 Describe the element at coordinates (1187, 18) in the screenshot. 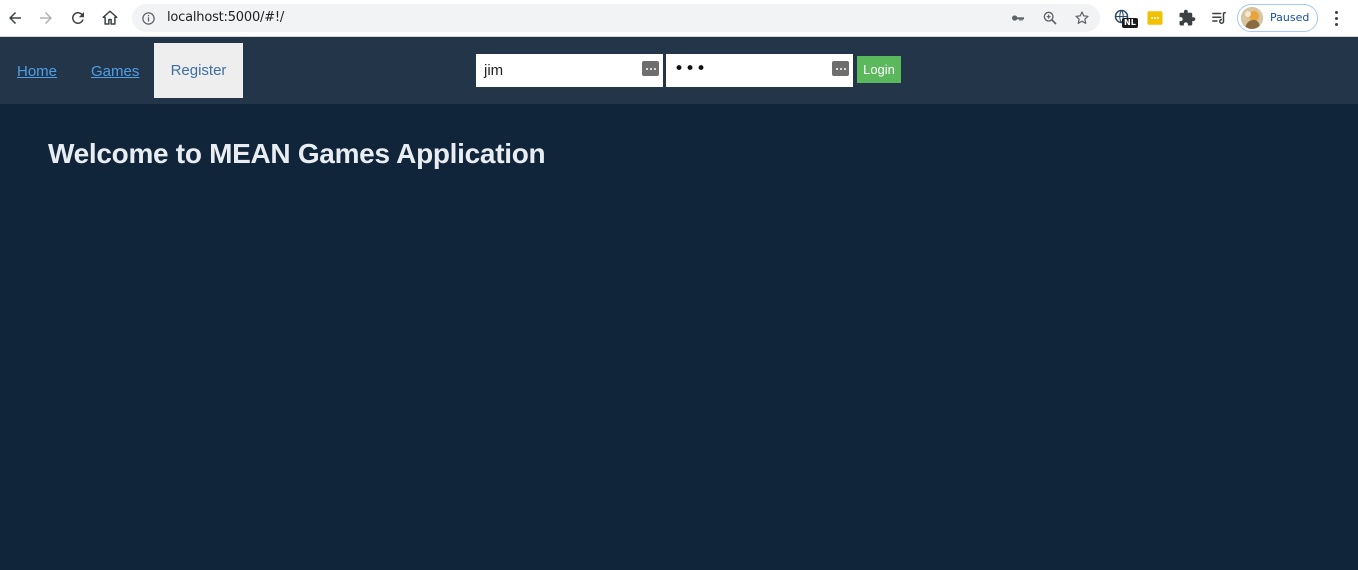

I see `extensions-puzzle-icon` at that location.